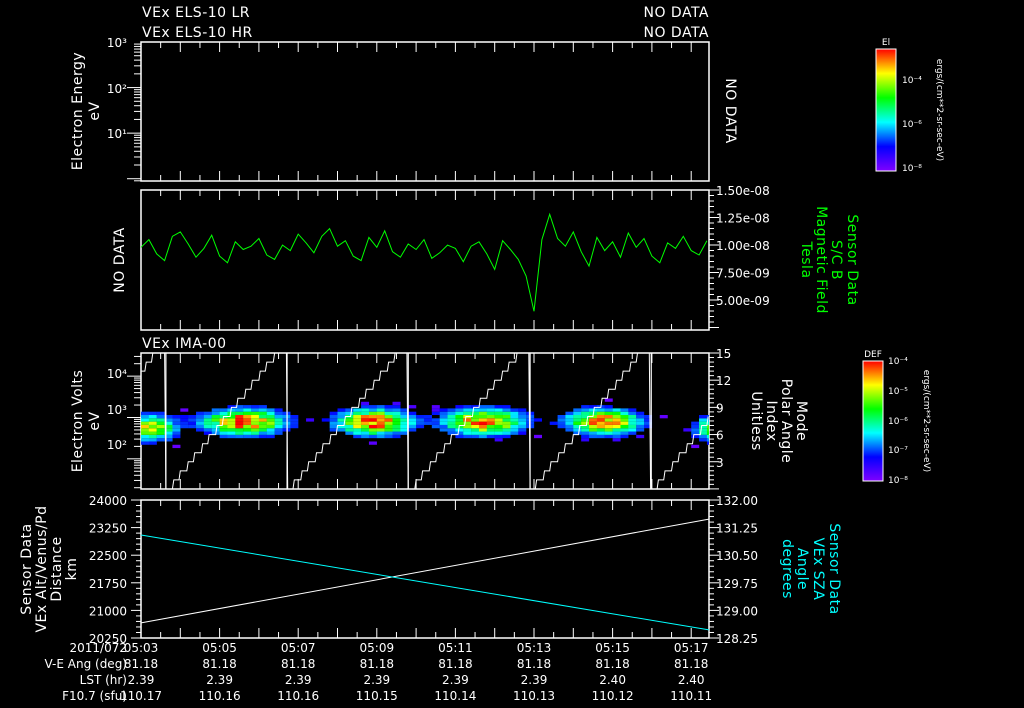 This screenshot has width=1024, height=708. Describe the element at coordinates (743, 191) in the screenshot. I see `panel2-ytick: 1.50e-08` at that location.